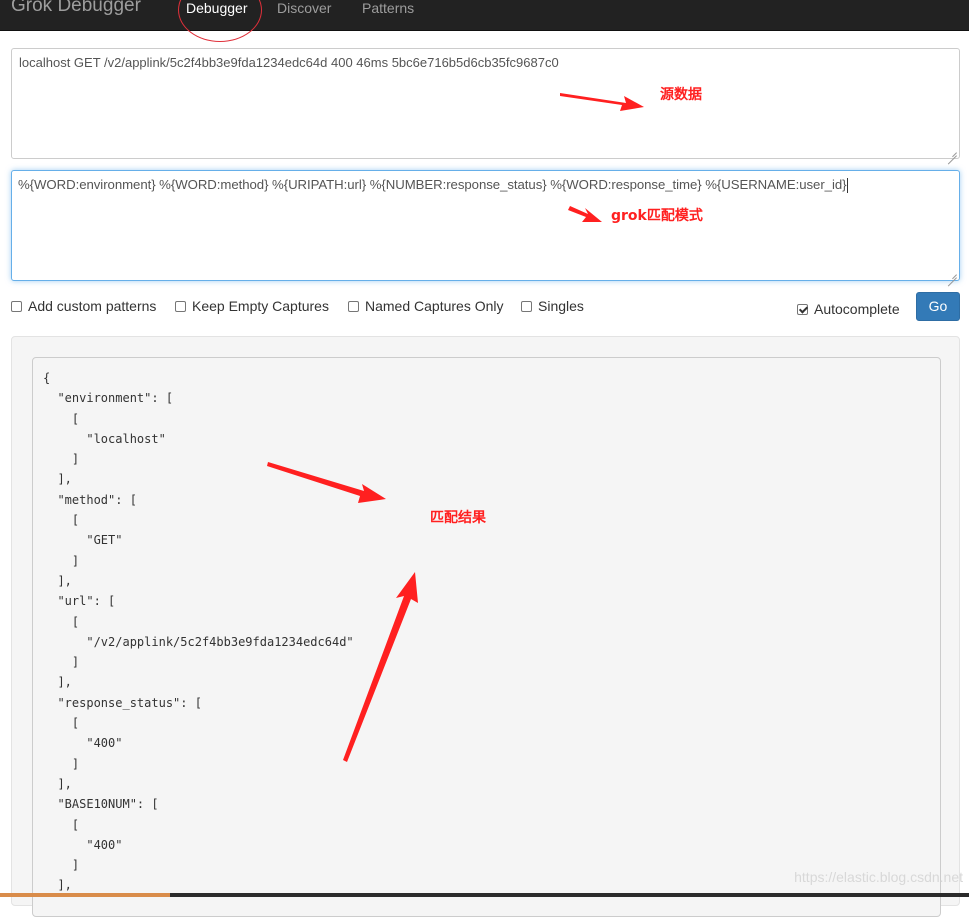 The height and width of the screenshot is (917, 969). Describe the element at coordinates (602, 102) in the screenshot. I see `arrow-source-data` at that location.